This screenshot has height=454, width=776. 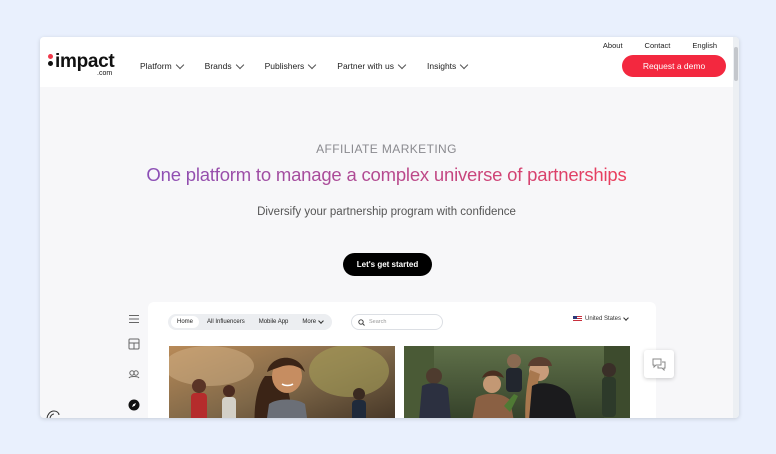 I want to click on tab-label: Mobile App, so click(x=273, y=322).